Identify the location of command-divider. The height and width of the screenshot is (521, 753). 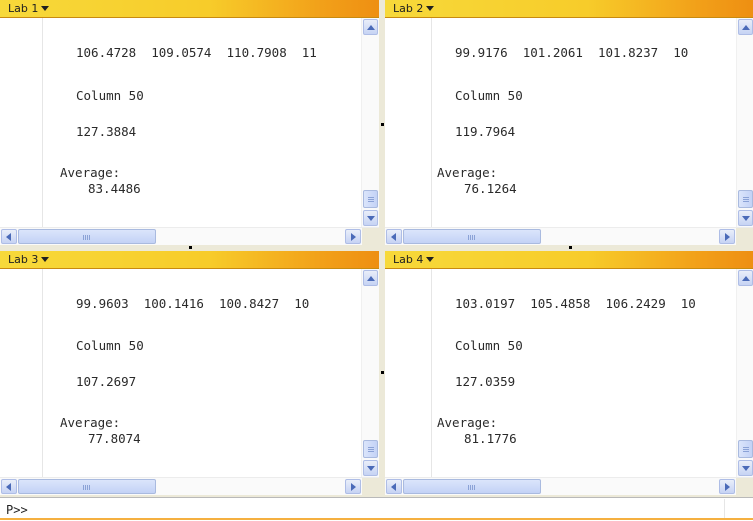
(724, 509).